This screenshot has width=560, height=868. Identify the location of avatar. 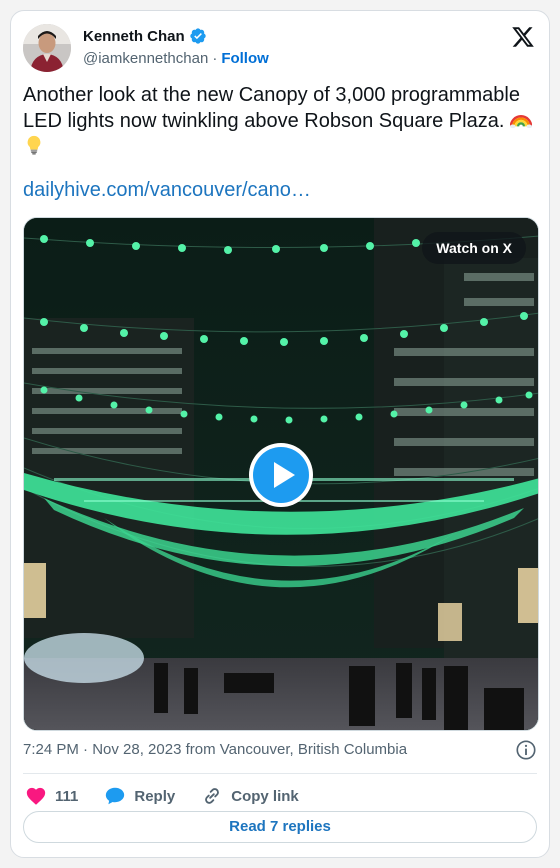
(47, 48).